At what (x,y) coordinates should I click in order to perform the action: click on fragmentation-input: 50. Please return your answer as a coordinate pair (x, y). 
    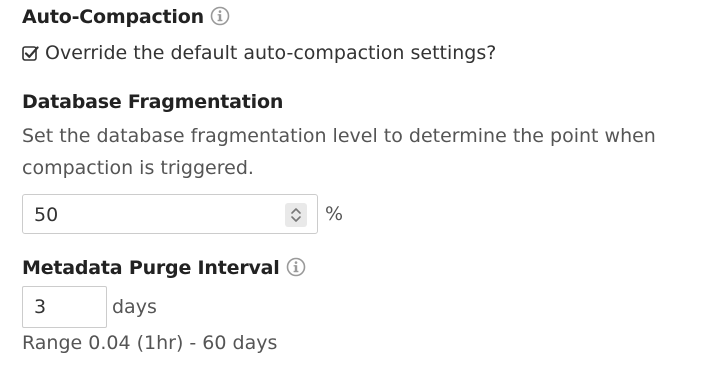
    Looking at the image, I should click on (170, 214).